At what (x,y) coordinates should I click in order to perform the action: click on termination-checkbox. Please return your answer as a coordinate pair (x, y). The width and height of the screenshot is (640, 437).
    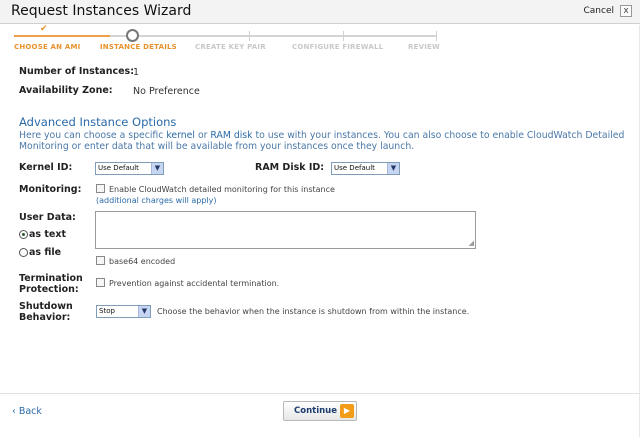
    Looking at the image, I should click on (100, 282).